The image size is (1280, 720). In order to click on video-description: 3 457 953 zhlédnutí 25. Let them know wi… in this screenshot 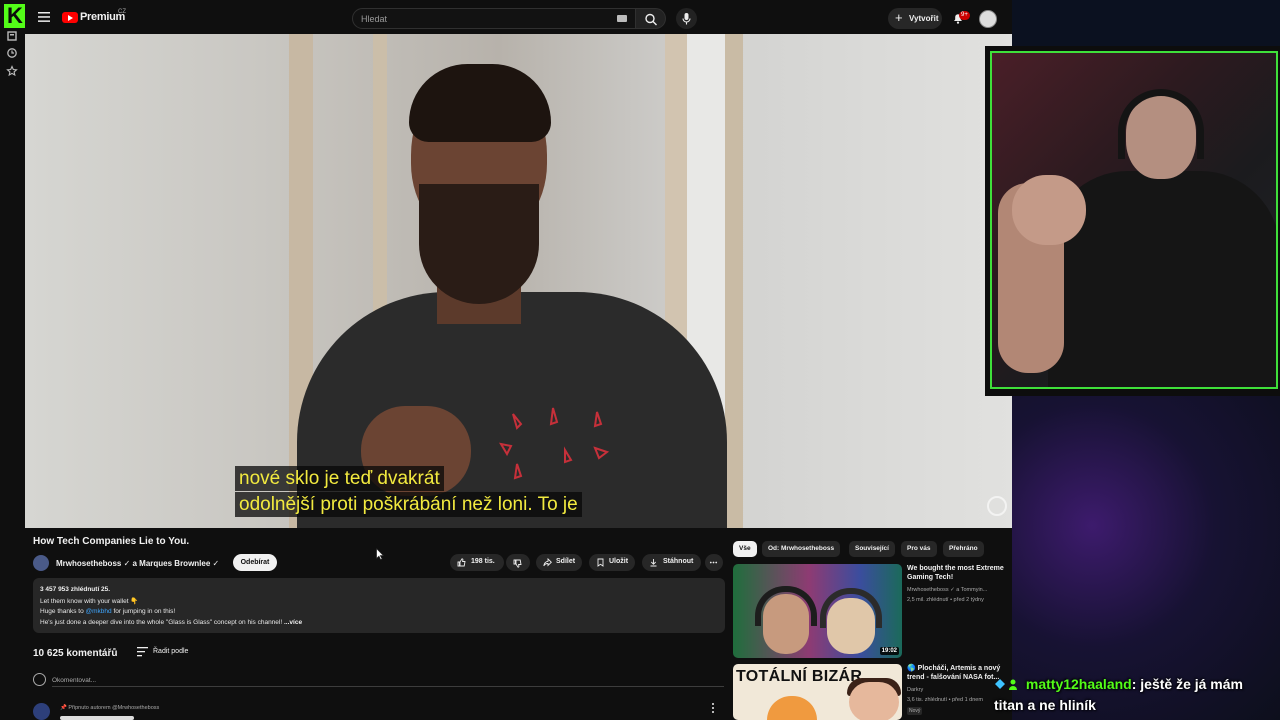, I will do `click(379, 605)`.